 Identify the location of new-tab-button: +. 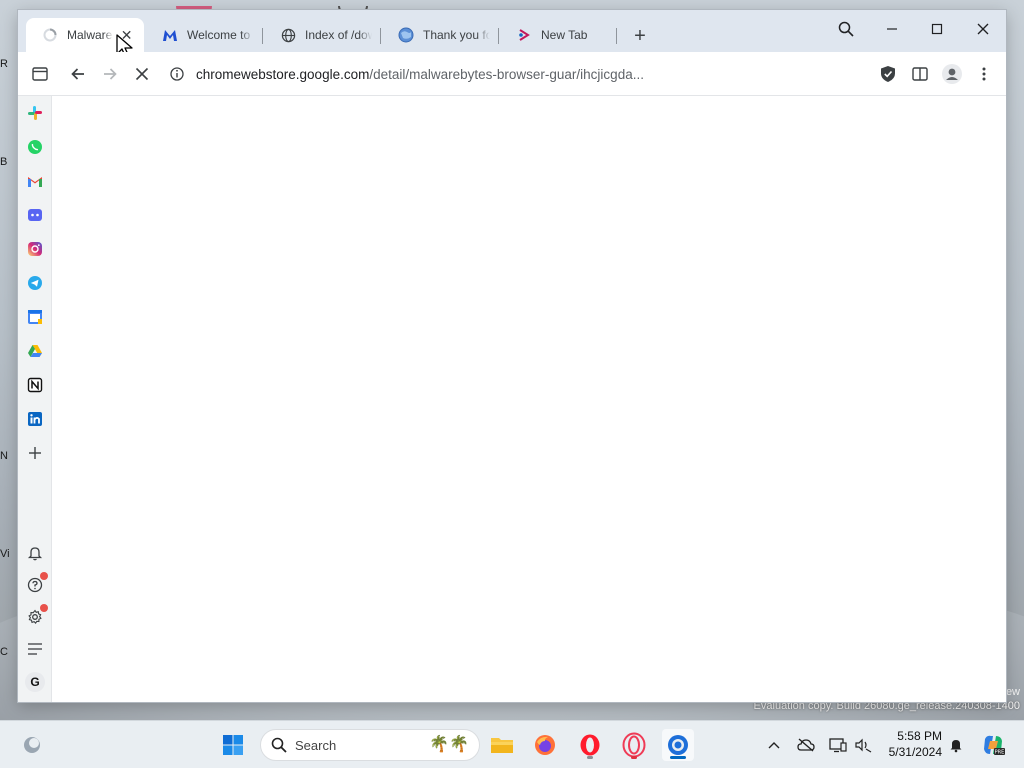
(640, 36).